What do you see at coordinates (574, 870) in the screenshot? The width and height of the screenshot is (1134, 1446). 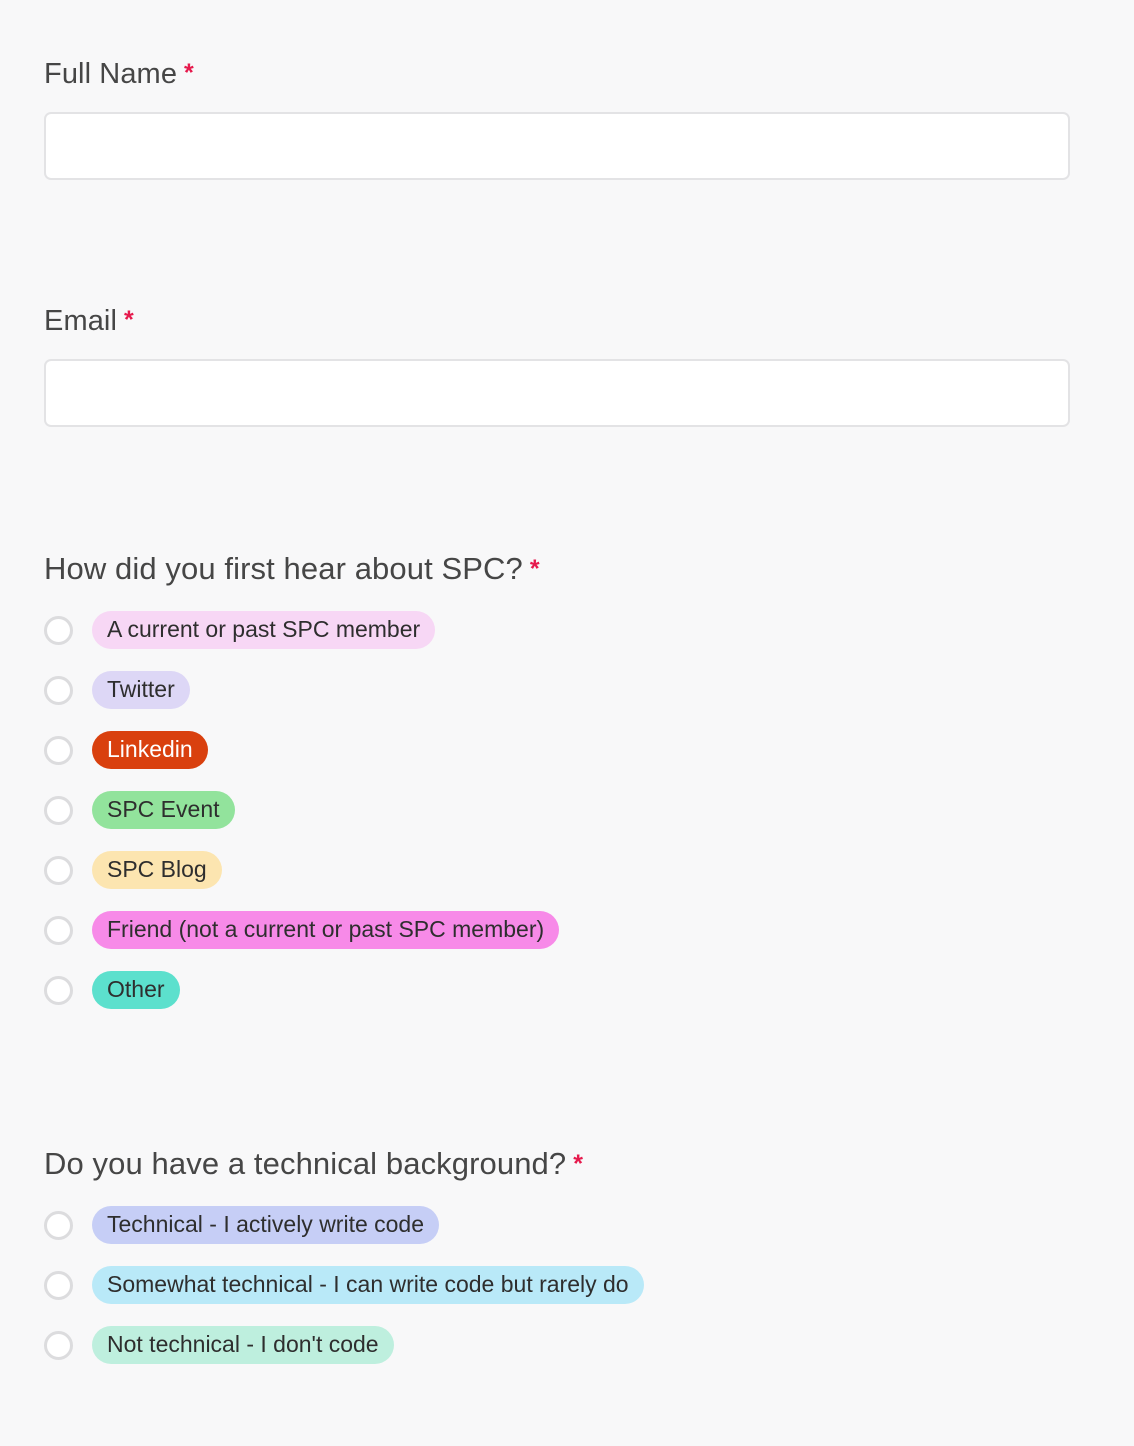 I see `option-row: SPC Blog` at bounding box center [574, 870].